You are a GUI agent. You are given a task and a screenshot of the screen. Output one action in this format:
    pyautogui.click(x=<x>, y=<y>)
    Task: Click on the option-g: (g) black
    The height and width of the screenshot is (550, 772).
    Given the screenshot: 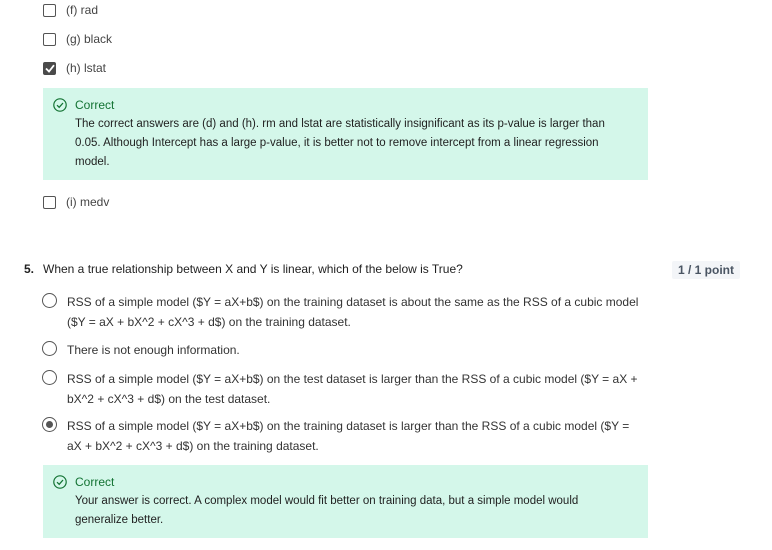 What is the action you would take?
    pyautogui.click(x=77, y=39)
    